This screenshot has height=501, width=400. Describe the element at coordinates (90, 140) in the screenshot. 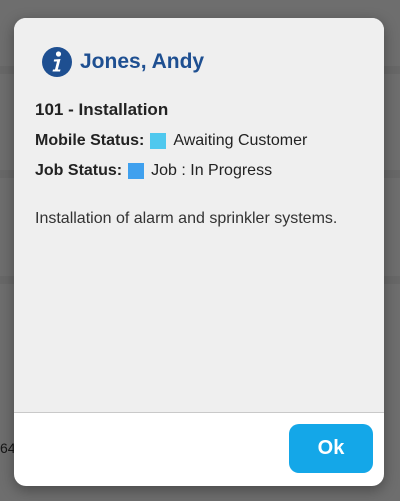

I see `mobile-status-label: Mobile Status:` at that location.